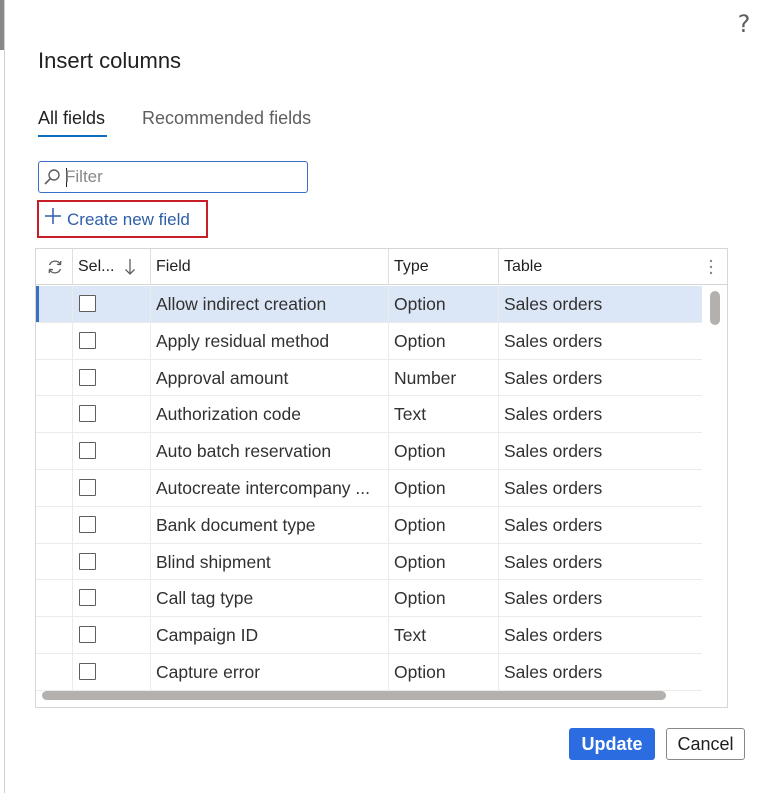 The height and width of the screenshot is (793, 768). Describe the element at coordinates (354, 695) in the screenshot. I see `horizontal-scrollbar` at that location.